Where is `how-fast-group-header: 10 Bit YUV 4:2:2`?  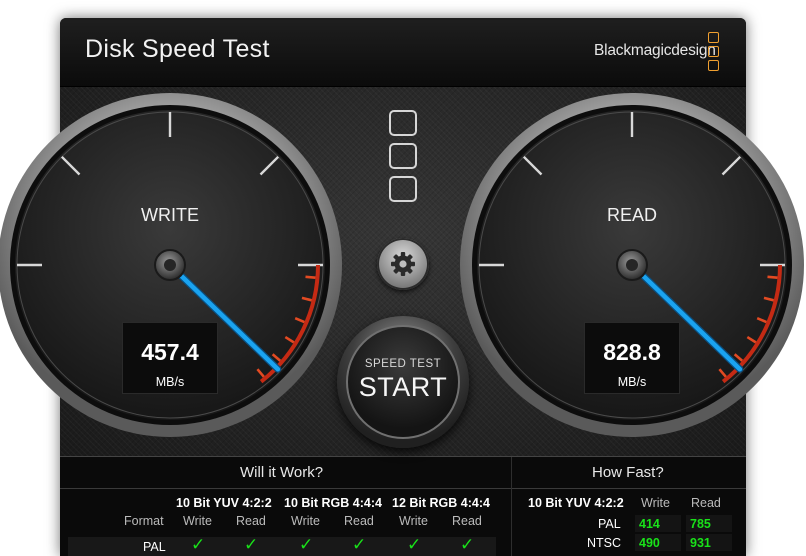 how-fast-group-header: 10 Bit YUV 4:2:2 is located at coordinates (576, 503).